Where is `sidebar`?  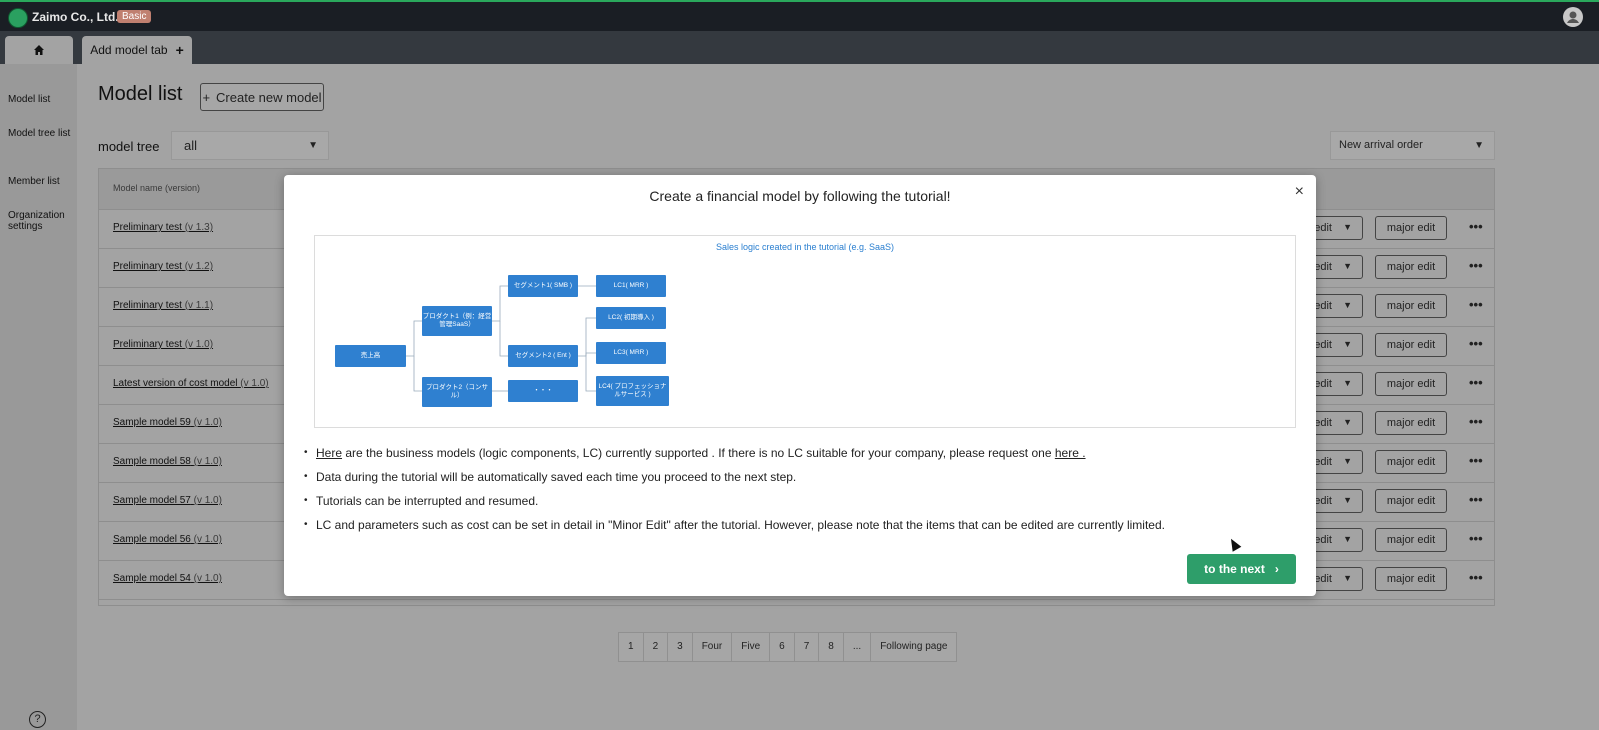
sidebar is located at coordinates (38, 397).